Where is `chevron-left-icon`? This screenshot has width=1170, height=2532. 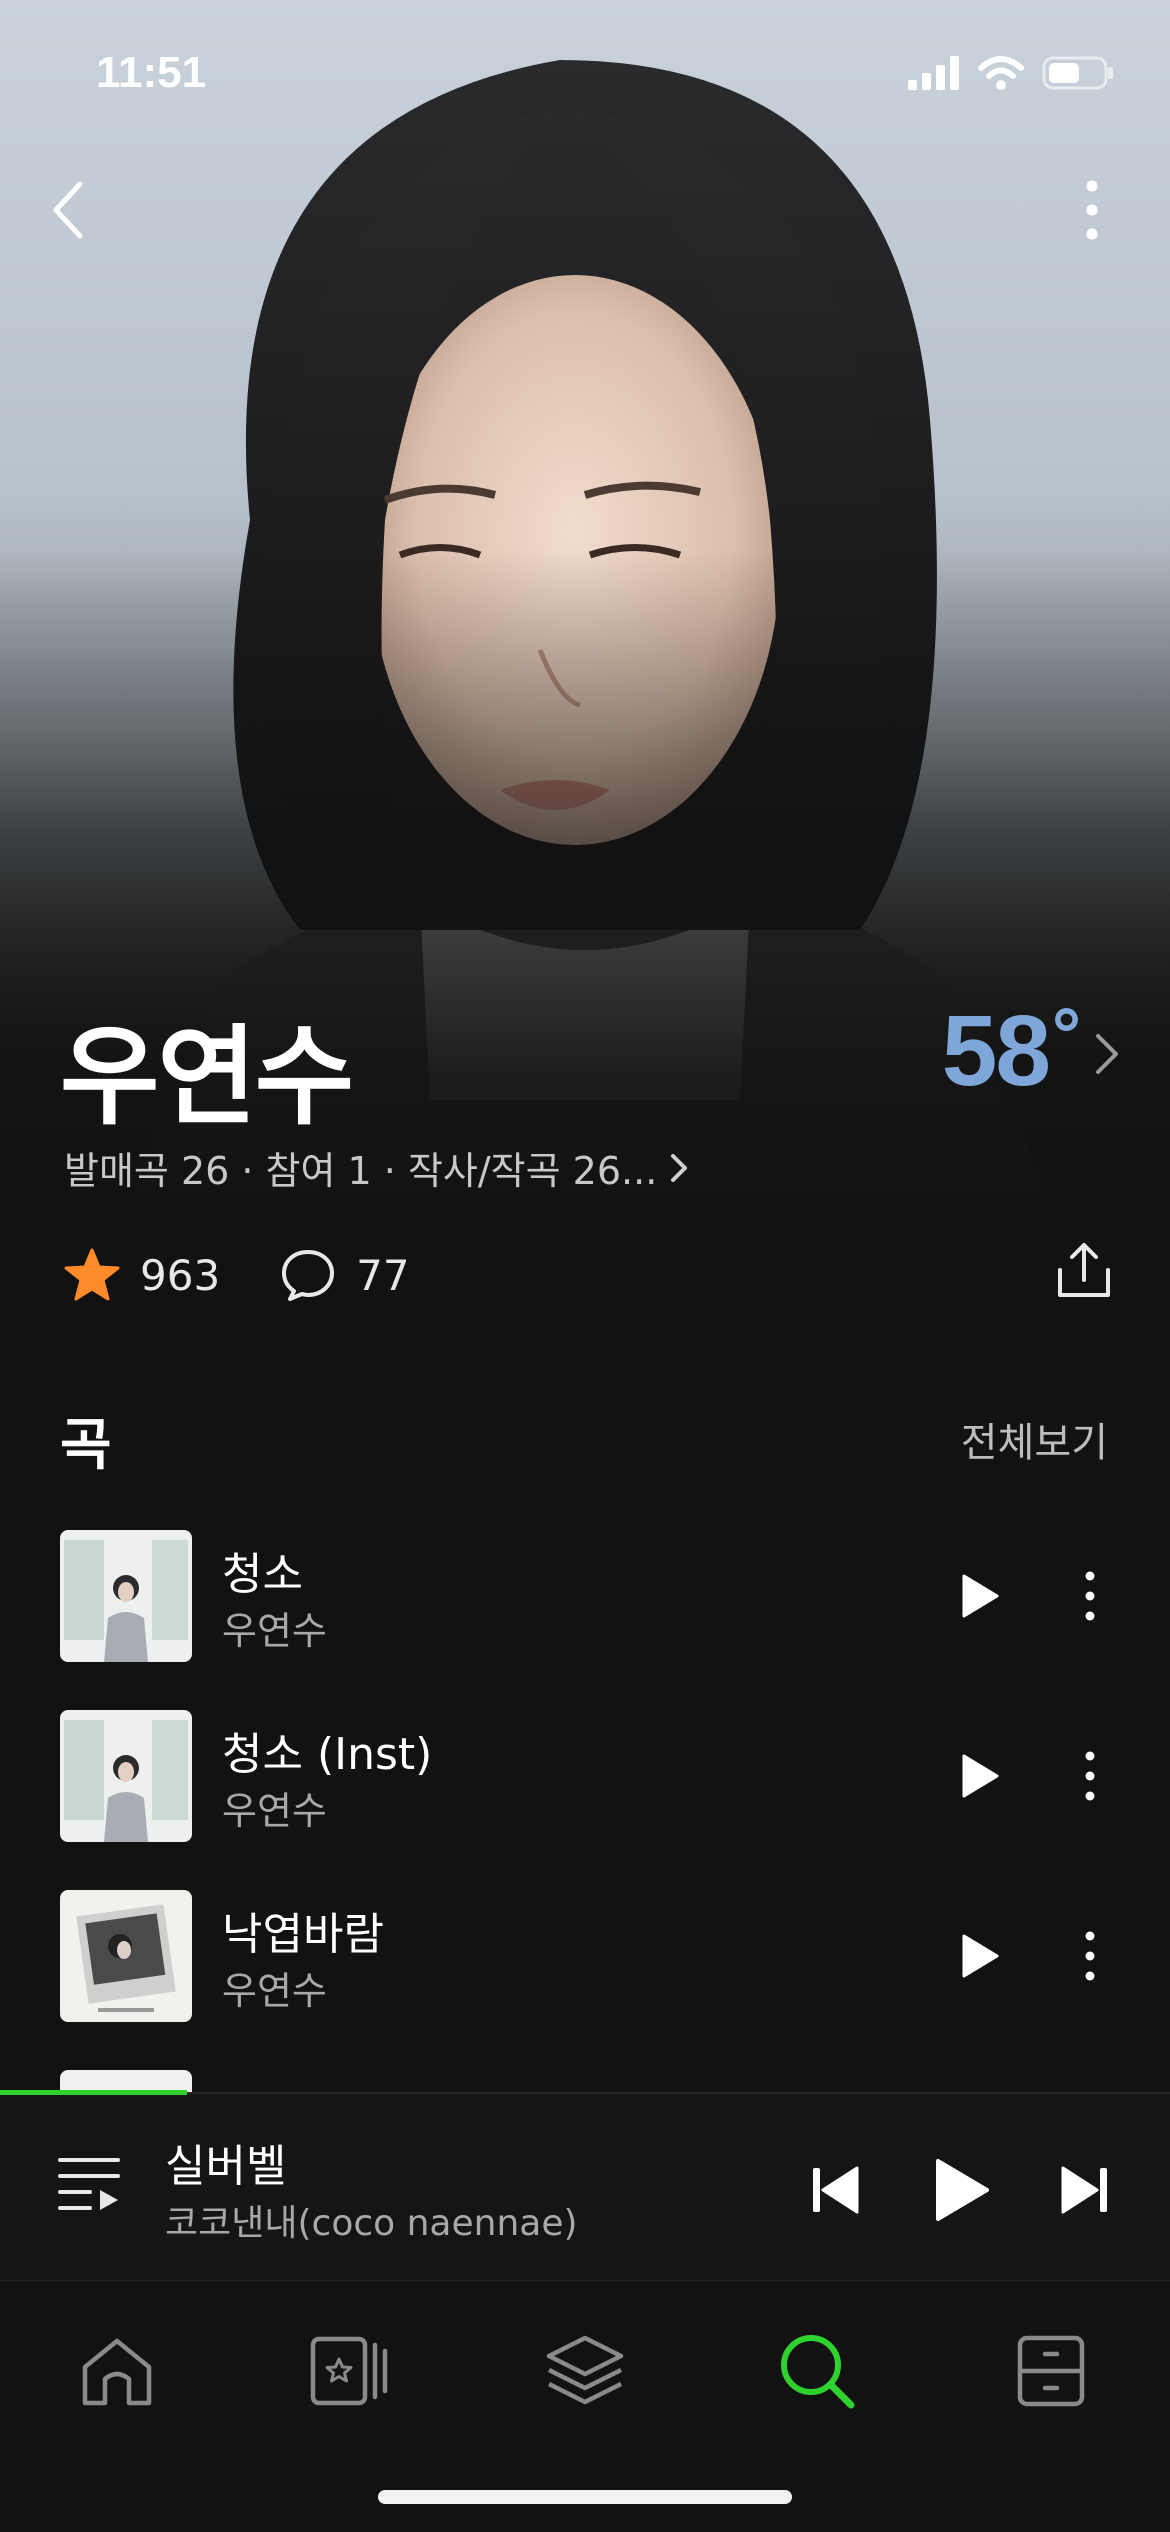 chevron-left-icon is located at coordinates (68, 210).